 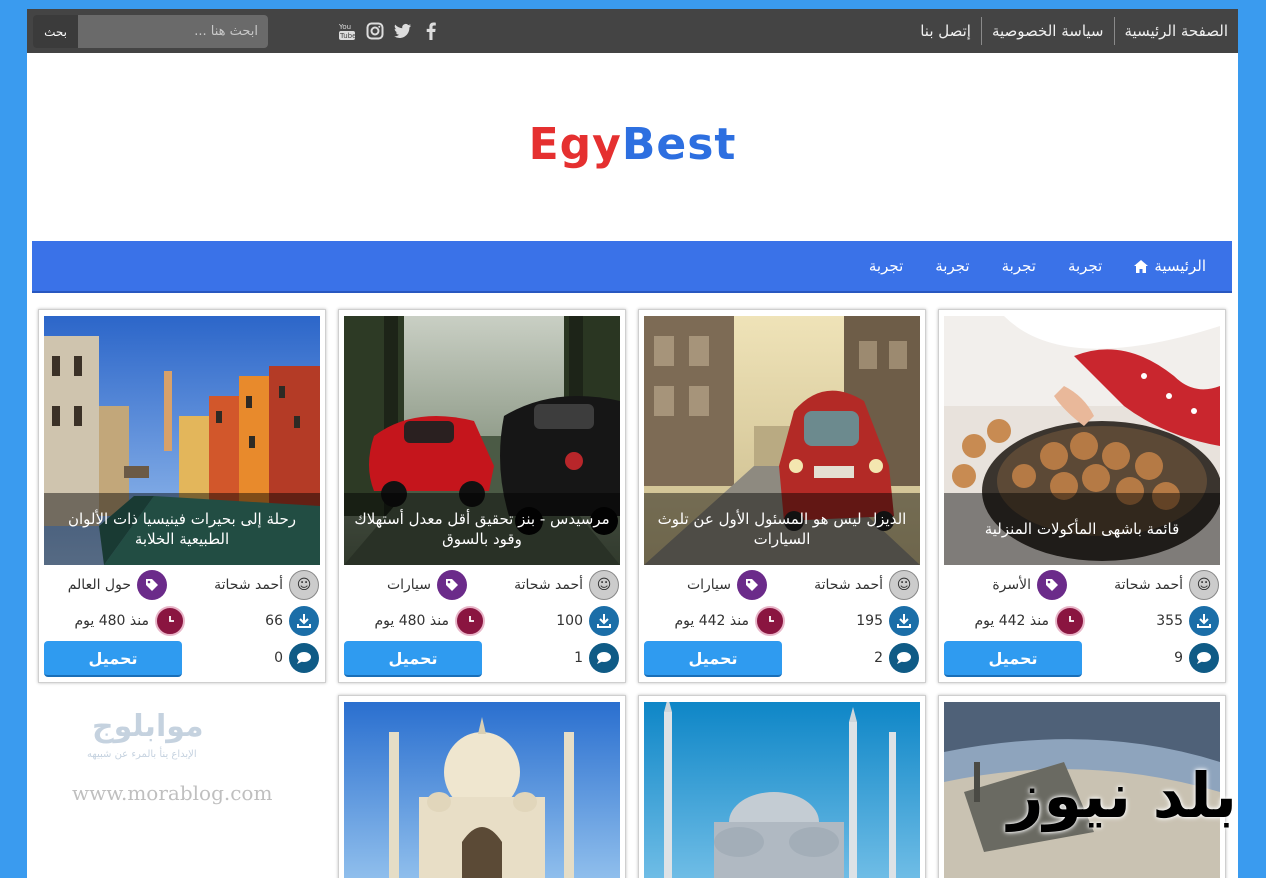 What do you see at coordinates (431, 31) in the screenshot?
I see `facebook-icon` at bounding box center [431, 31].